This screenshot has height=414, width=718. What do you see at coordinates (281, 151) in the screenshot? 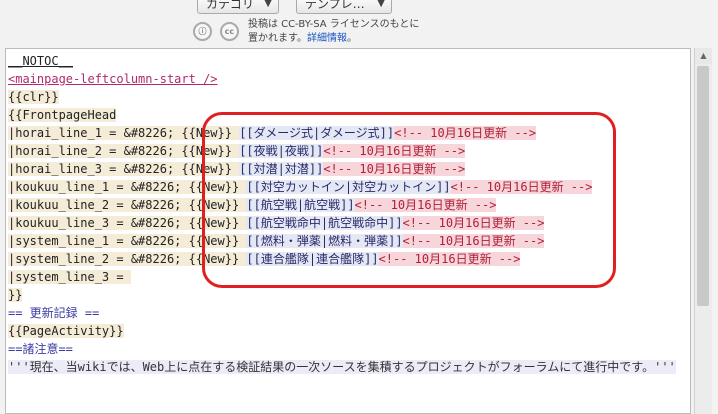
I see `wiki-link: [[夜戦|夜戦]]` at bounding box center [281, 151].